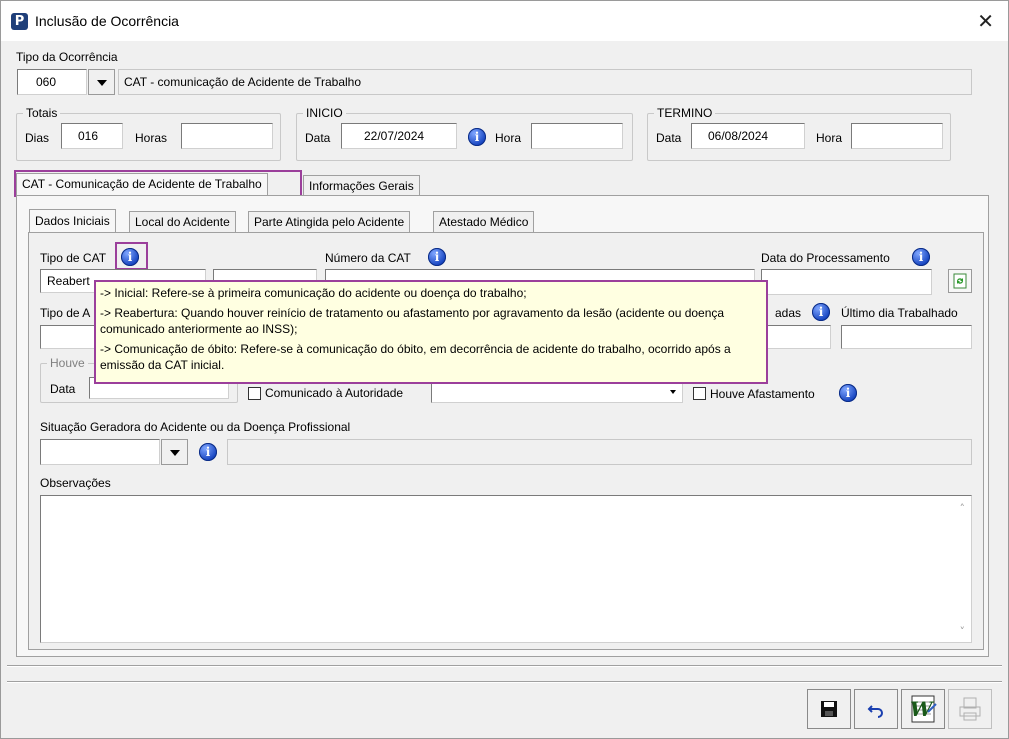  Describe the element at coordinates (254, 393) in the screenshot. I see `comunicado-autoridade-checkbox` at that location.